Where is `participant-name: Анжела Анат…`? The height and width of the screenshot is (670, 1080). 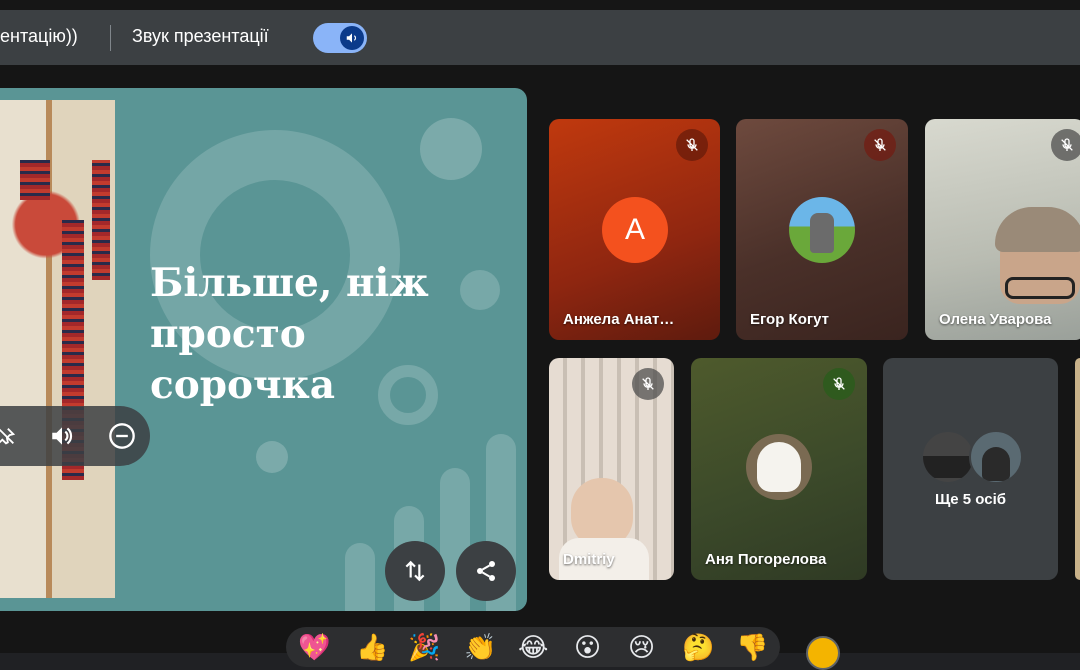
participant-name: Анжела Анат… is located at coordinates (619, 319).